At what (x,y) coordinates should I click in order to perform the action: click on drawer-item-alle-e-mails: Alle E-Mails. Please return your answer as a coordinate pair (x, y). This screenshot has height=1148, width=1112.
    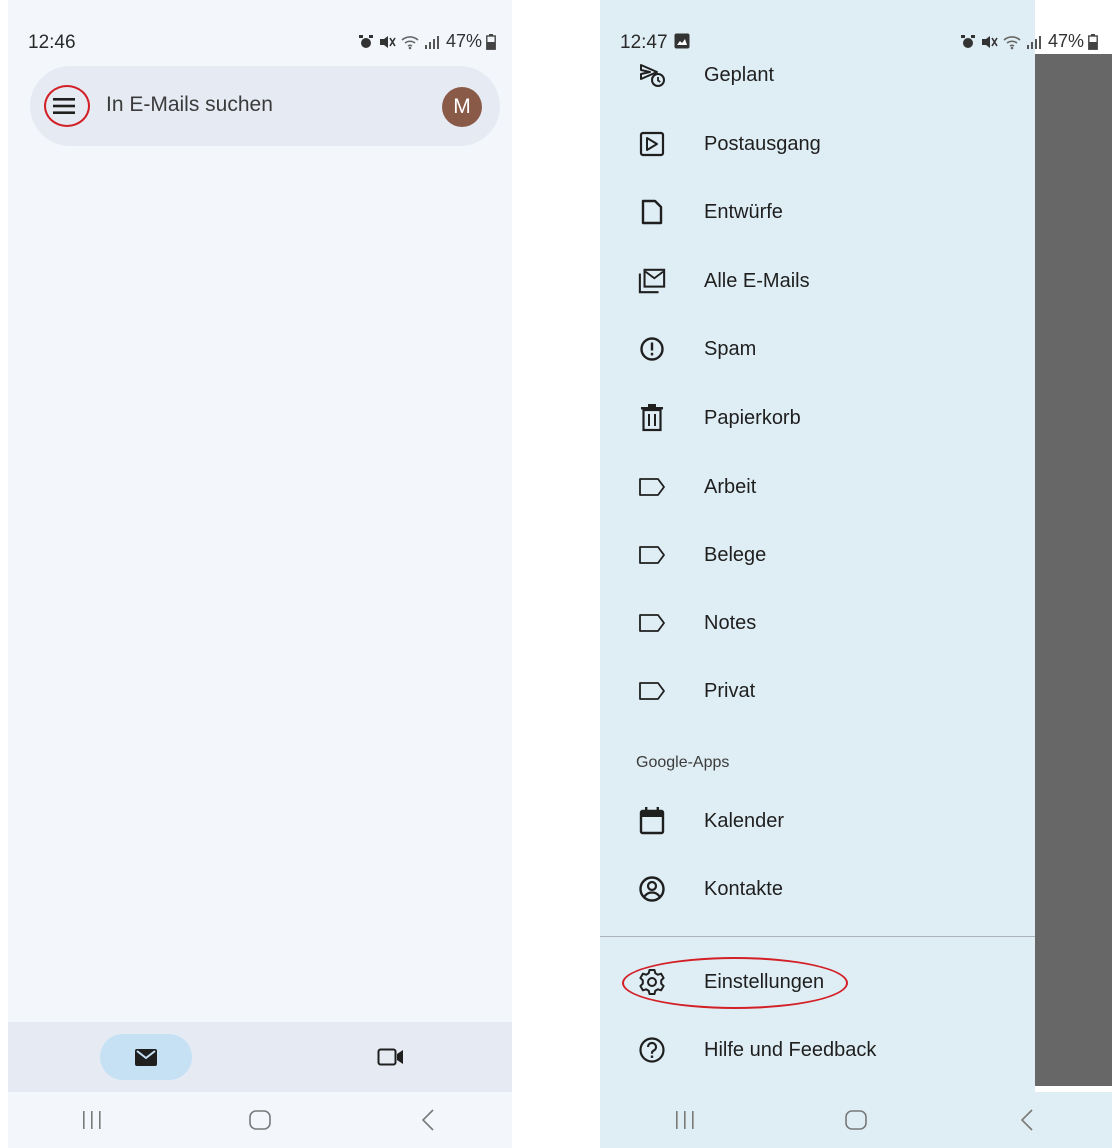
    Looking at the image, I should click on (817, 281).